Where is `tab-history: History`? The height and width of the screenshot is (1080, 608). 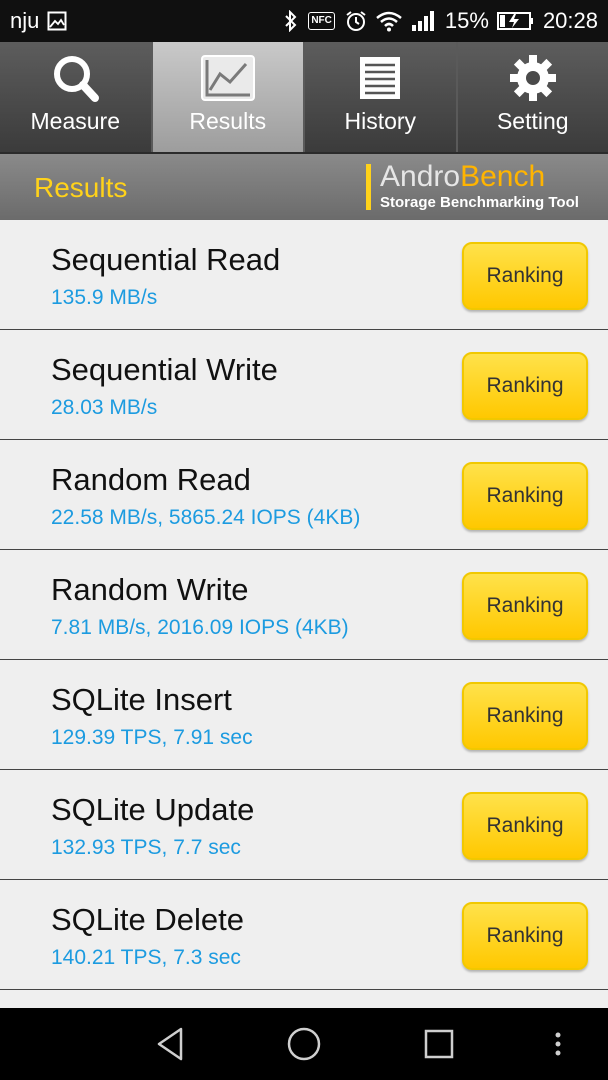 tab-history: History is located at coordinates (381, 97).